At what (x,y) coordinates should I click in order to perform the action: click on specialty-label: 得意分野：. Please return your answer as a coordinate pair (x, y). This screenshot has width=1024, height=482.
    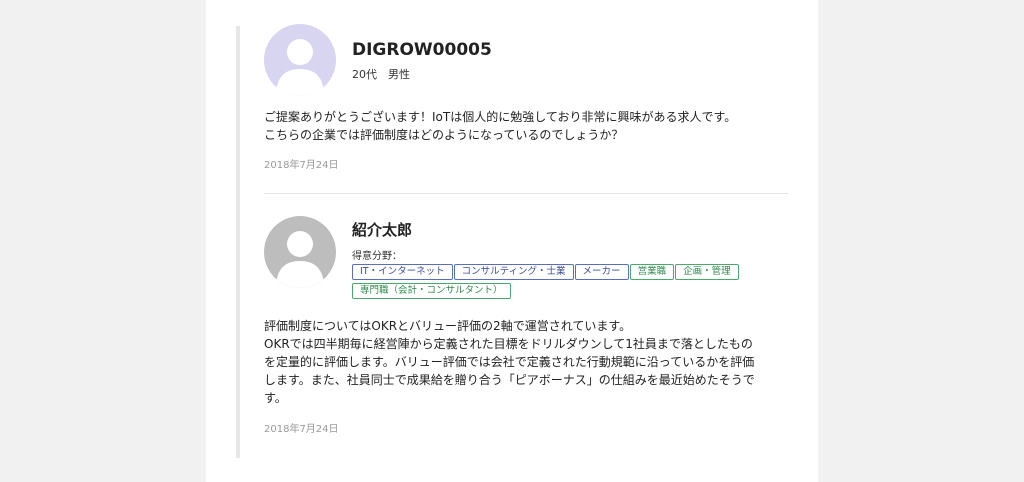
    Looking at the image, I should click on (377, 256).